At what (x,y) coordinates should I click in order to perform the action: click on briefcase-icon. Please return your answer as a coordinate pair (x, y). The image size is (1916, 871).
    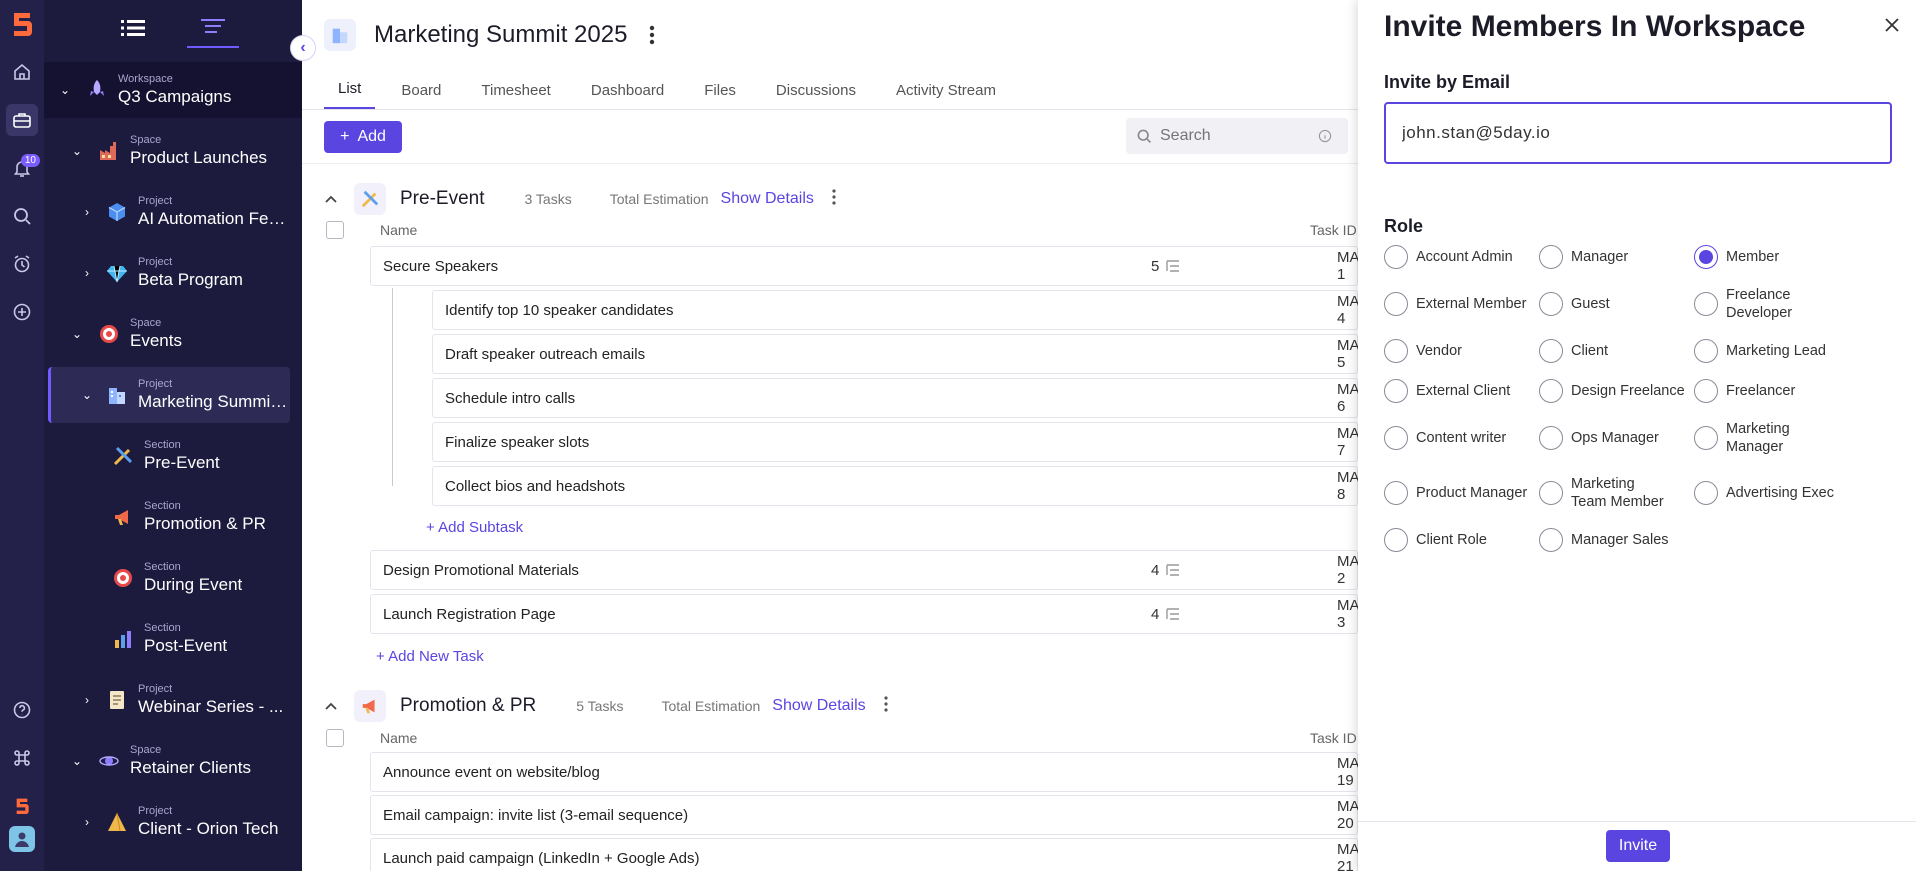
    Looking at the image, I should click on (22, 120).